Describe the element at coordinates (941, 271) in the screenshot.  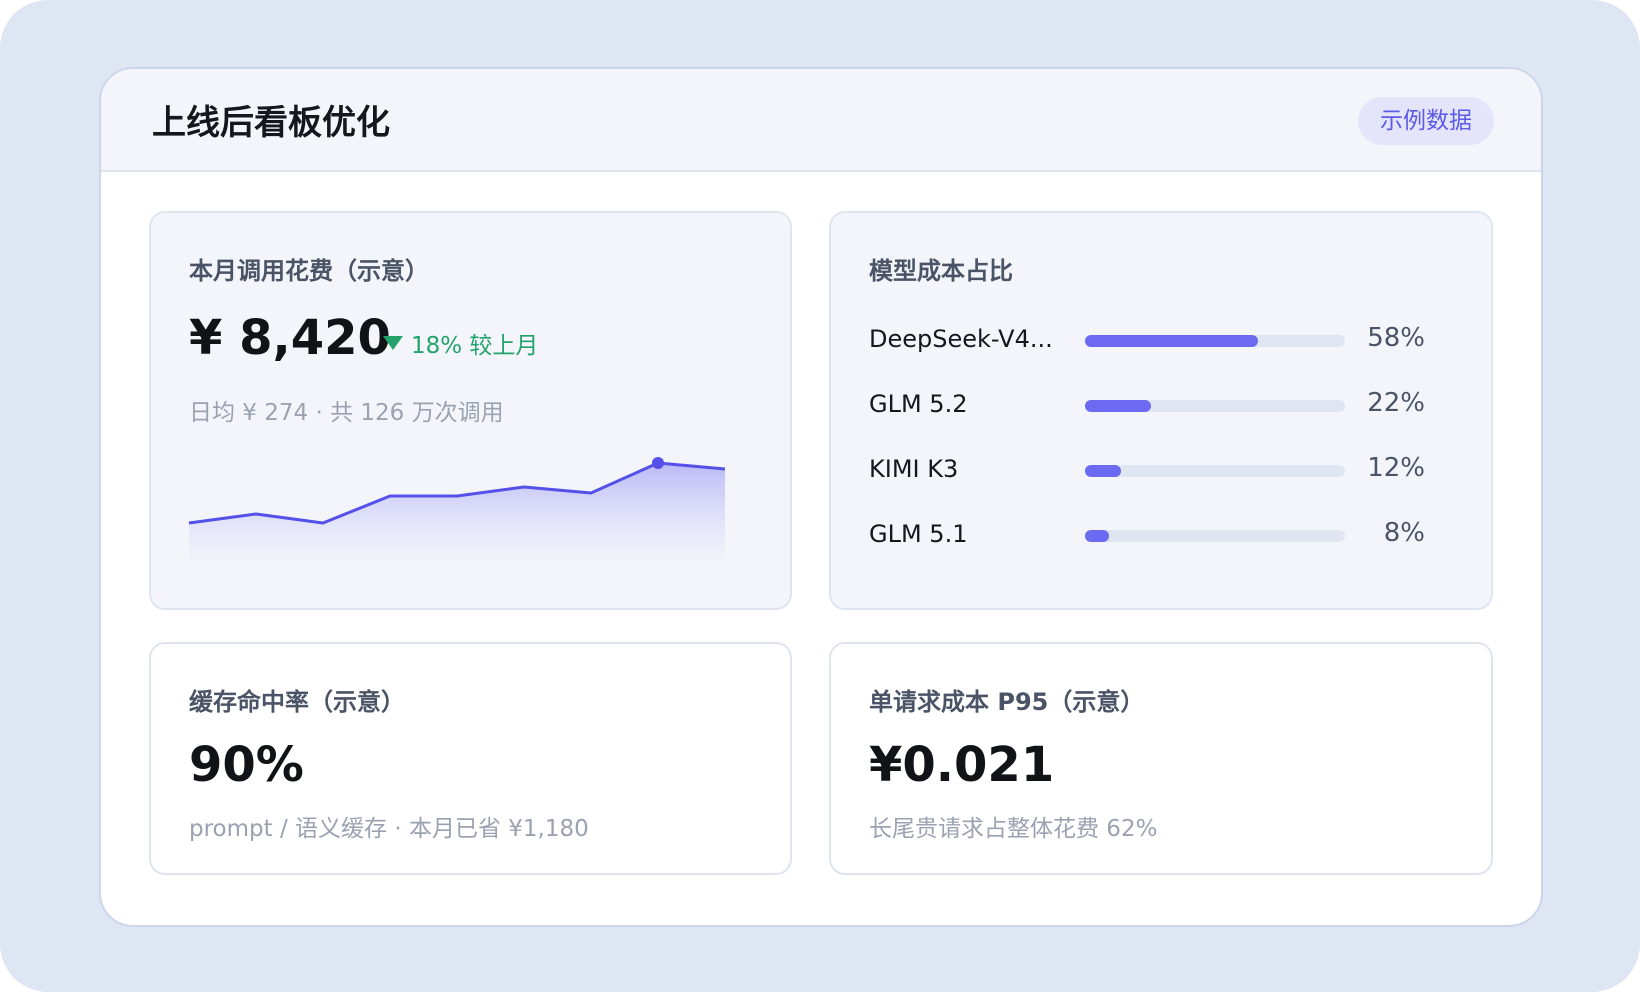
I see `card-label: 模型成本占比` at that location.